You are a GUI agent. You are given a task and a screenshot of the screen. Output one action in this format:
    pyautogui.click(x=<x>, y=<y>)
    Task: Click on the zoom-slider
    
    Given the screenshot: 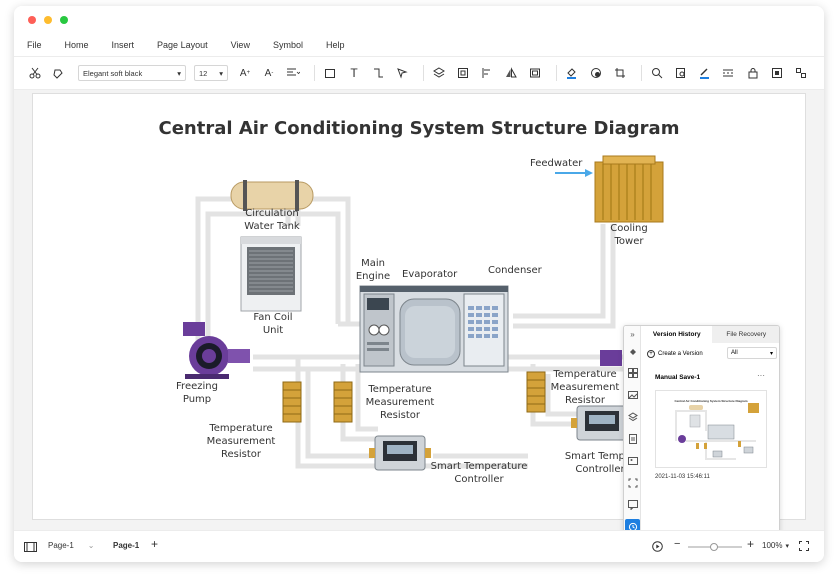 What is the action you would take?
    pyautogui.click(x=715, y=547)
    